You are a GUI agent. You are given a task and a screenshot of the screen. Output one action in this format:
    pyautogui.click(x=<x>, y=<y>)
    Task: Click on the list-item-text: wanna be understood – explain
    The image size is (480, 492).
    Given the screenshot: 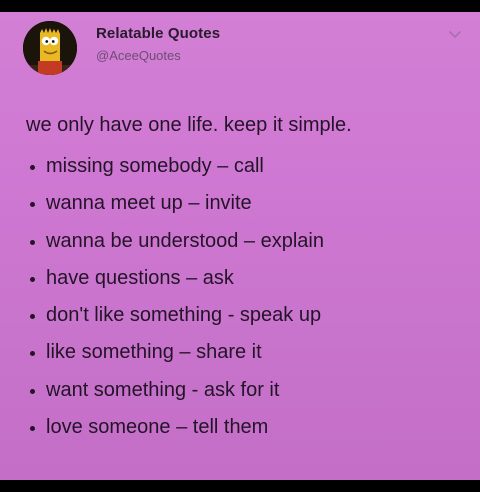 What is the action you would take?
    pyautogui.click(x=185, y=240)
    